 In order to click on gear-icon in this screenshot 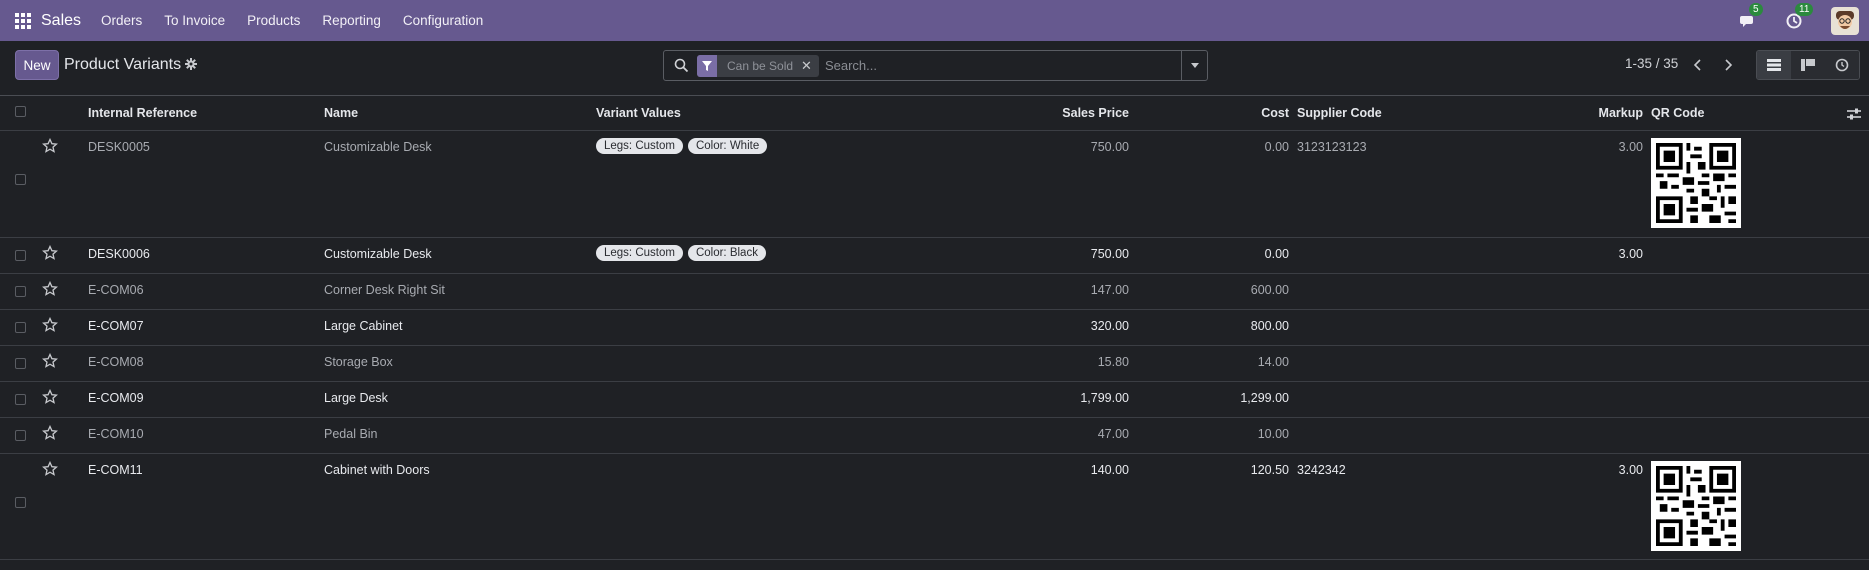, I will do `click(191, 64)`.